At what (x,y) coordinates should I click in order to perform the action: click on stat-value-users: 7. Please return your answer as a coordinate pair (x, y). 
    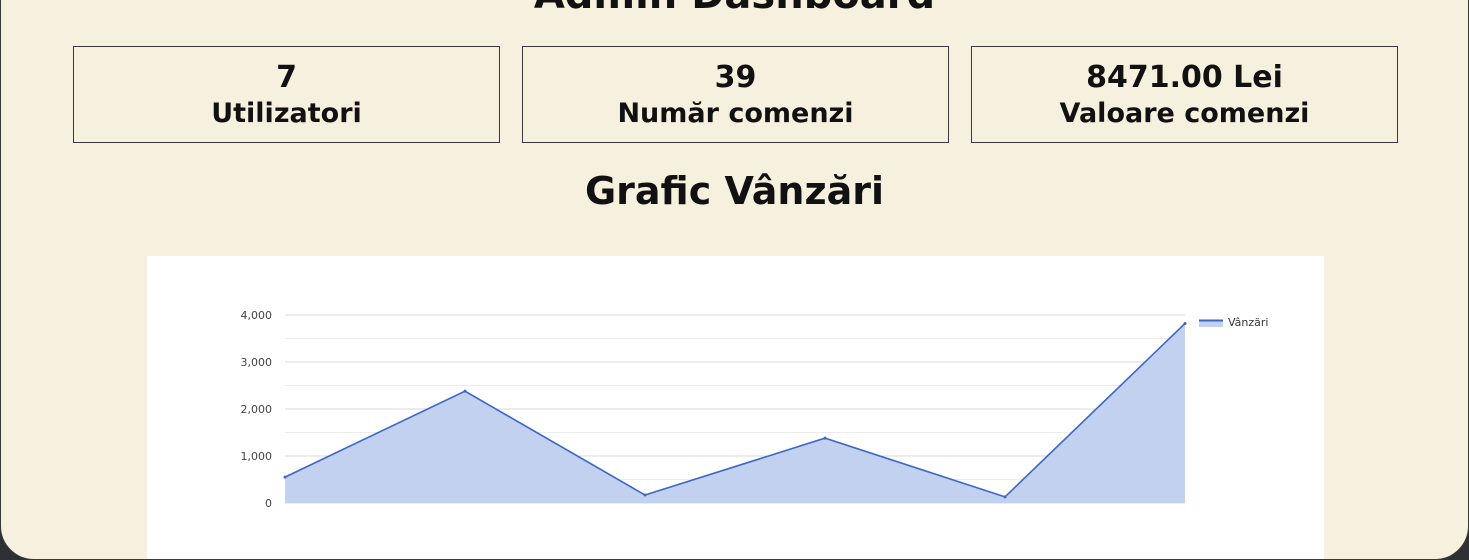
    Looking at the image, I should click on (286, 77).